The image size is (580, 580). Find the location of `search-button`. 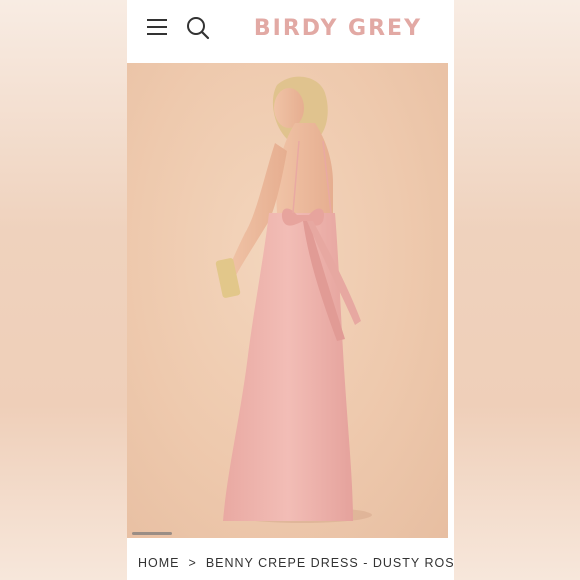

search-button is located at coordinates (198, 28).